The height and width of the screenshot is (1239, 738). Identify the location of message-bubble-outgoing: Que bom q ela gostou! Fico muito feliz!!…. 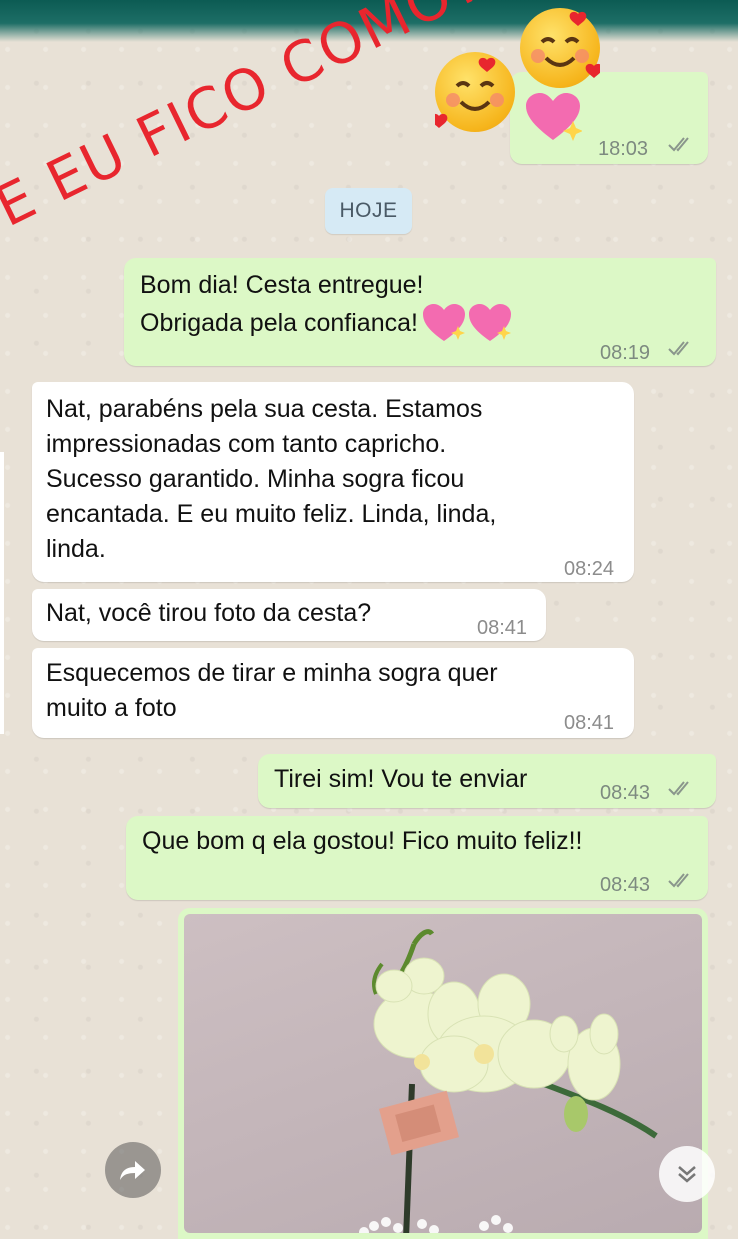
(417, 858).